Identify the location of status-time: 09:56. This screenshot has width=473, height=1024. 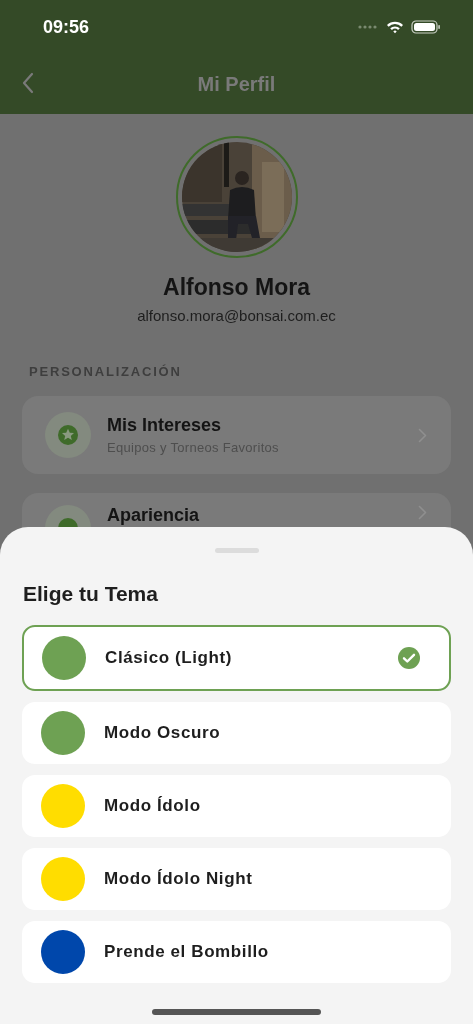
(66, 27).